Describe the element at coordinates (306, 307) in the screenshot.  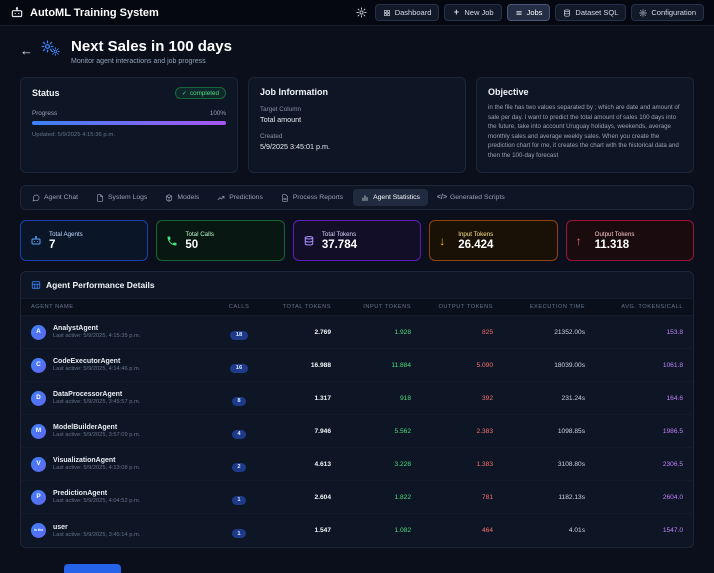
I see `column-header-total-tokens: Total Tokens` at that location.